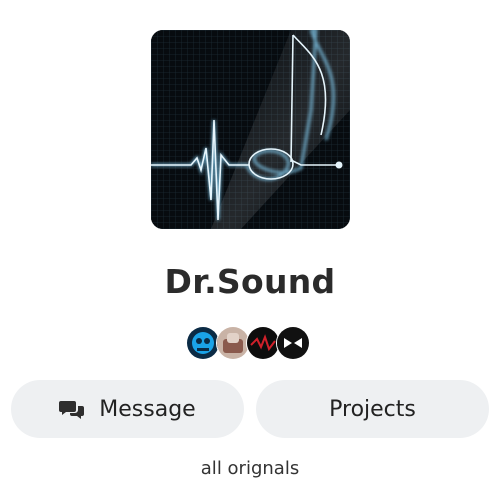 The height and width of the screenshot is (500, 500). I want to click on projects-button-label: Projects, so click(372, 409).